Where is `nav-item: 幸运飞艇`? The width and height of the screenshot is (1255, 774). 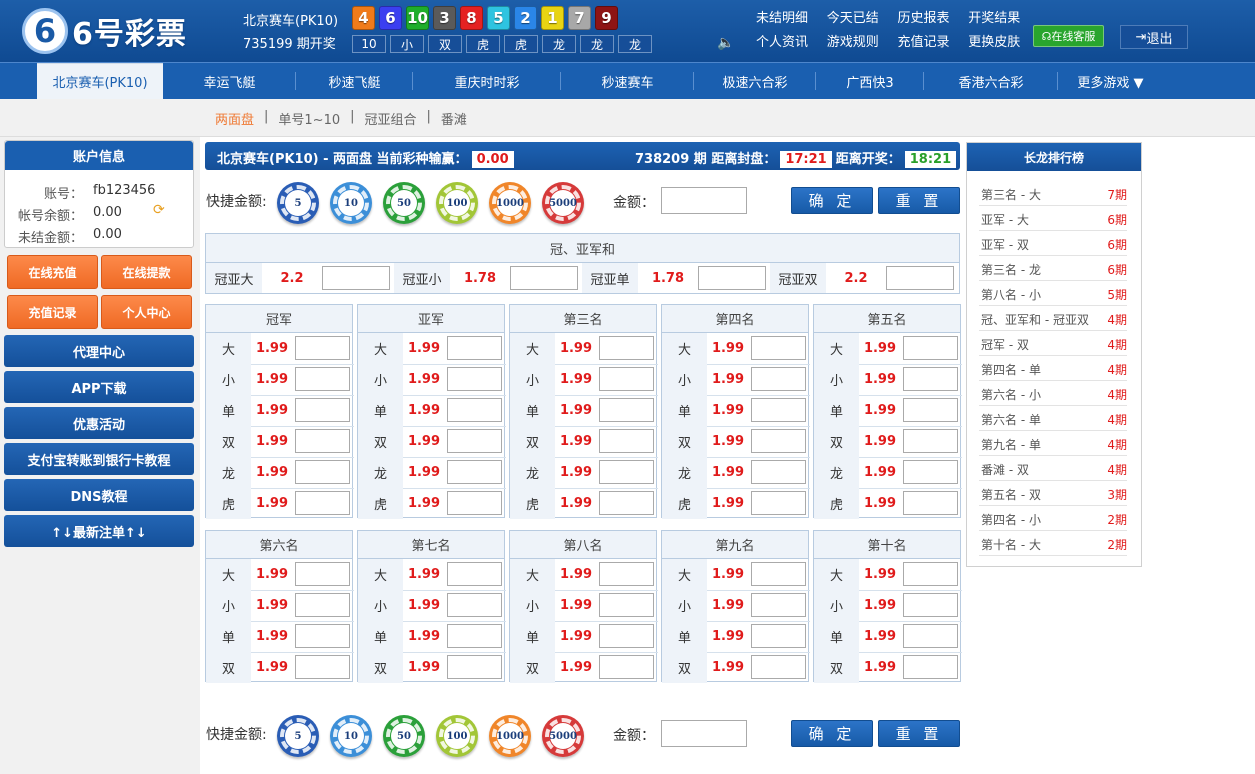 nav-item: 幸运飞艇 is located at coordinates (229, 81).